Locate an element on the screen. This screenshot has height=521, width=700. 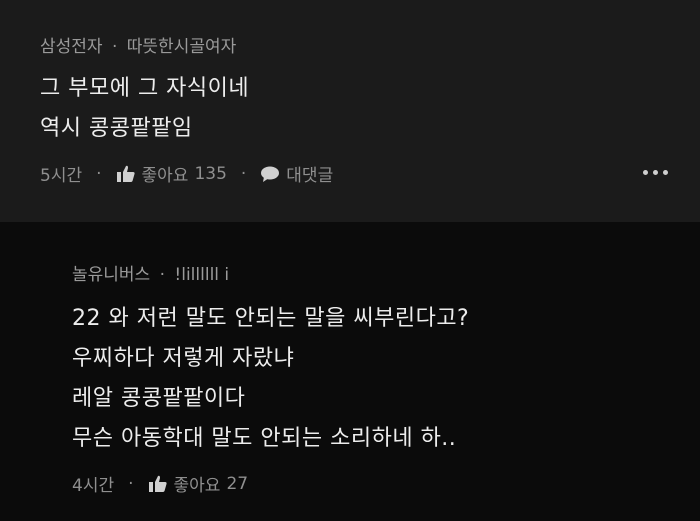
reply-author-line: 놀유니버스 · !lillllll i is located at coordinates (150, 272).